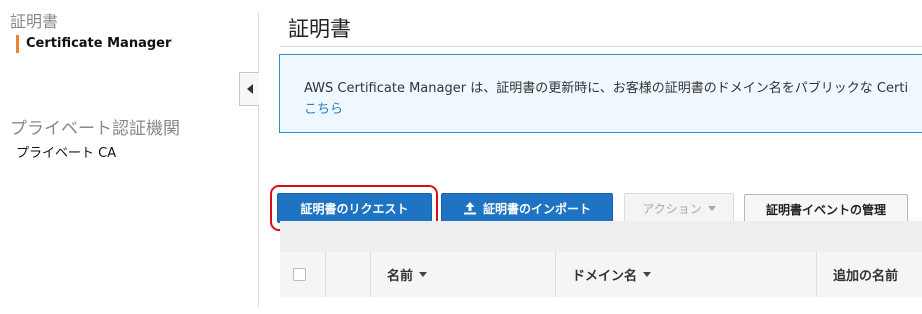  Describe the element at coordinates (536, 208) in the screenshot. I see `import-certificate-label: 証明書のインポート` at that location.